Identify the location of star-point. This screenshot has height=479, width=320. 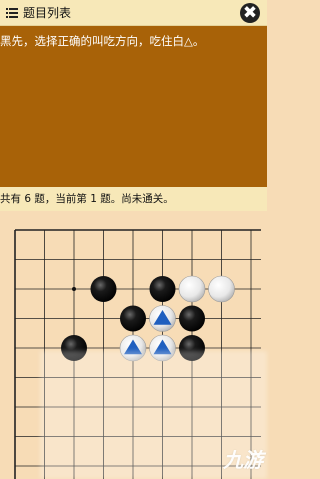
(74, 289).